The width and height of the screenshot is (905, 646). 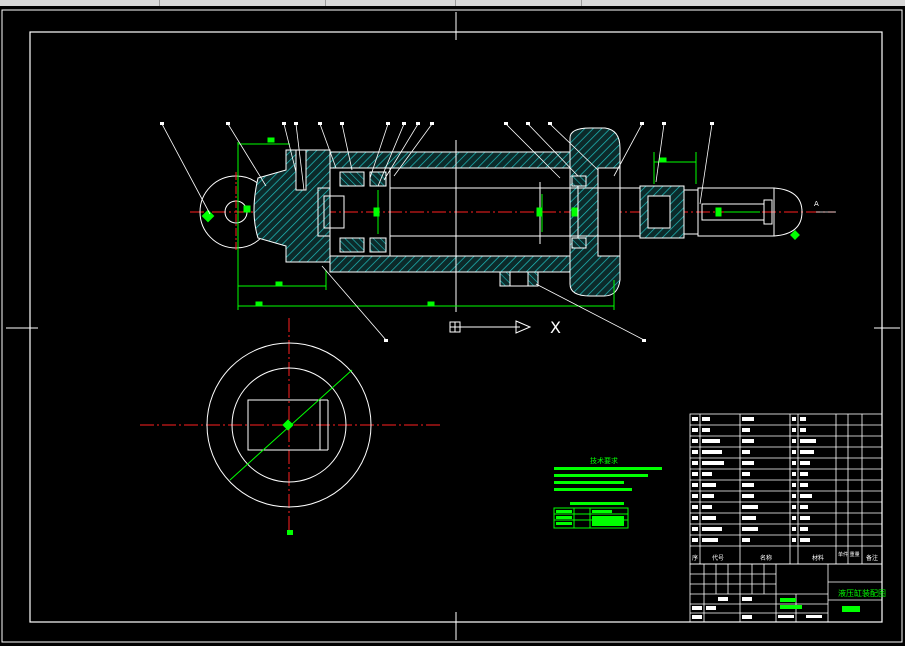 I want to click on parts-list, so click(x=786, y=489).